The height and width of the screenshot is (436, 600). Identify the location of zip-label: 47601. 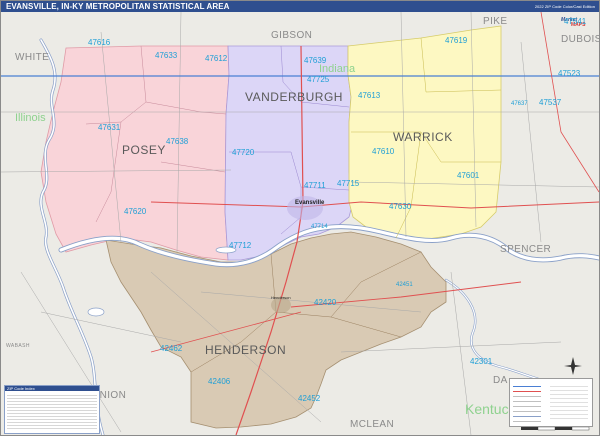
(468, 175).